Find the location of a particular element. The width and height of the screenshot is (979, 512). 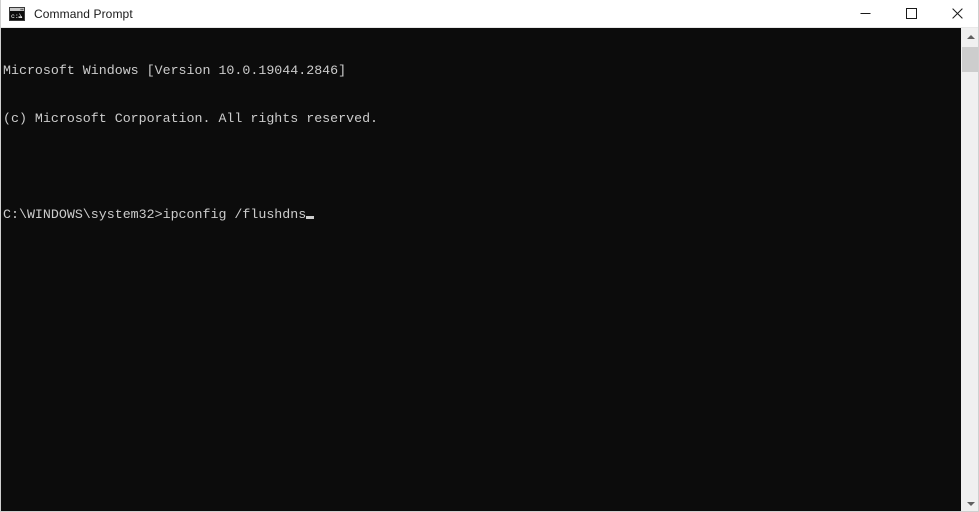

command-prompt-icon: c:\ is located at coordinates (17, 14).